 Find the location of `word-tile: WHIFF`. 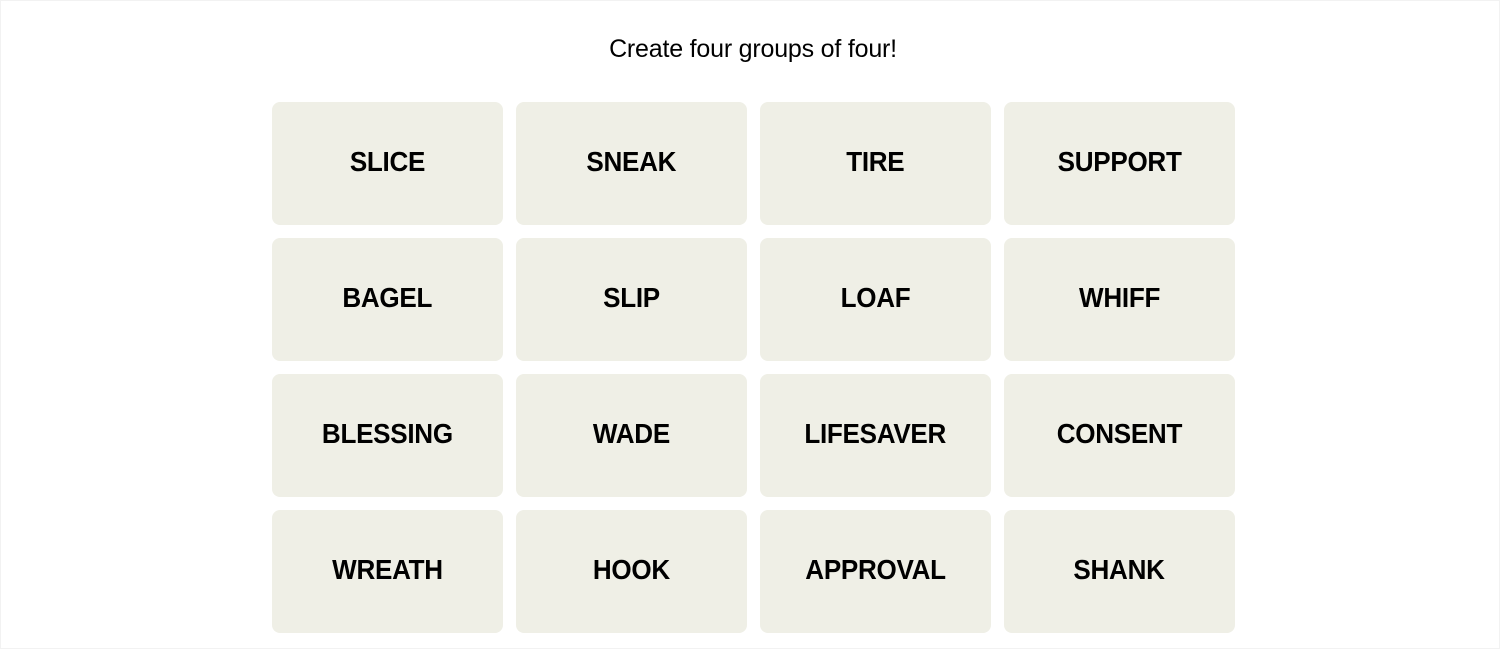

word-tile: WHIFF is located at coordinates (1119, 299).